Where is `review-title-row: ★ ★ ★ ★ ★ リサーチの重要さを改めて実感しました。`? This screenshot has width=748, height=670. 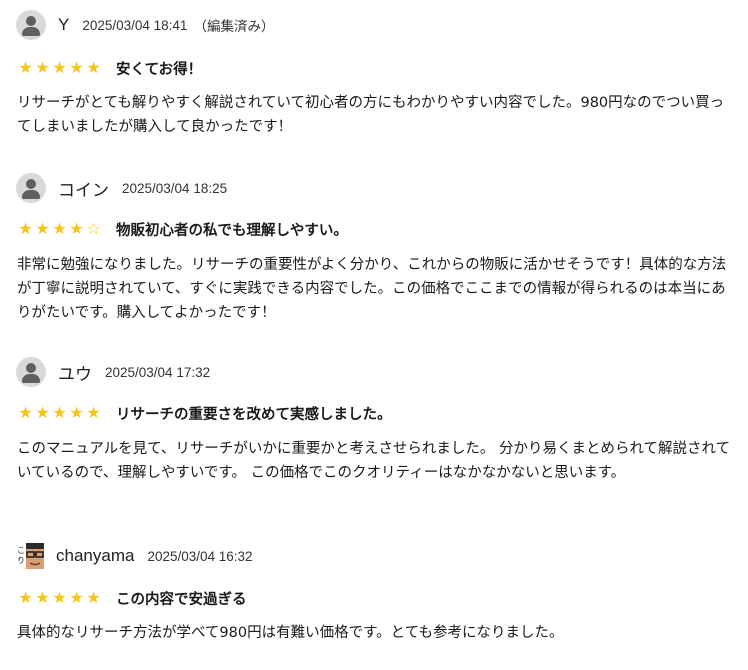
review-title-row: ★ ★ ★ ★ ★ リサーチの重要さを改めて実感しました。 is located at coordinates (204, 413).